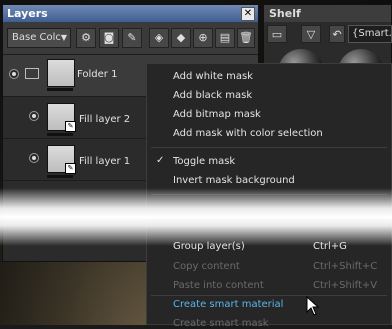 The width and height of the screenshot is (392, 329). Describe the element at coordinates (63, 37) in the screenshot. I see `chevron-down-icon: ▼` at that location.